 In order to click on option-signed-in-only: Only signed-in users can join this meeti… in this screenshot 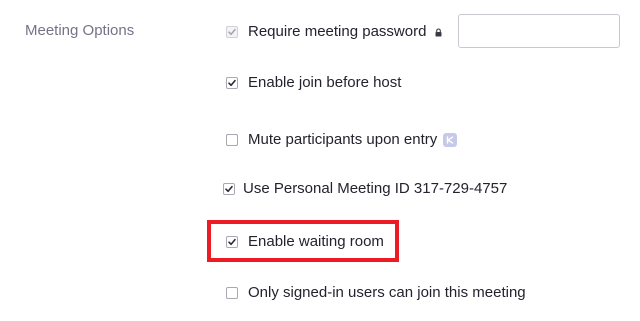, I will do `click(376, 293)`.